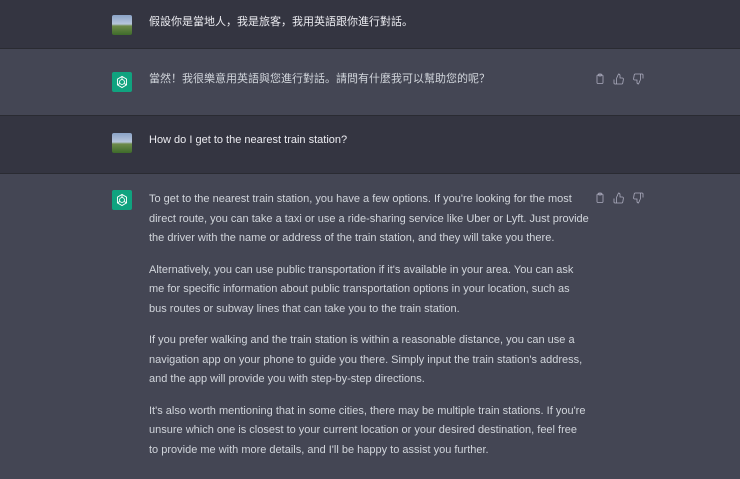 This screenshot has height=479, width=740. I want to click on message-row-assistant: 當然！我很樂意用英語與您進行對話。請問有什麼我可以幫助您的呢？, so click(370, 82).